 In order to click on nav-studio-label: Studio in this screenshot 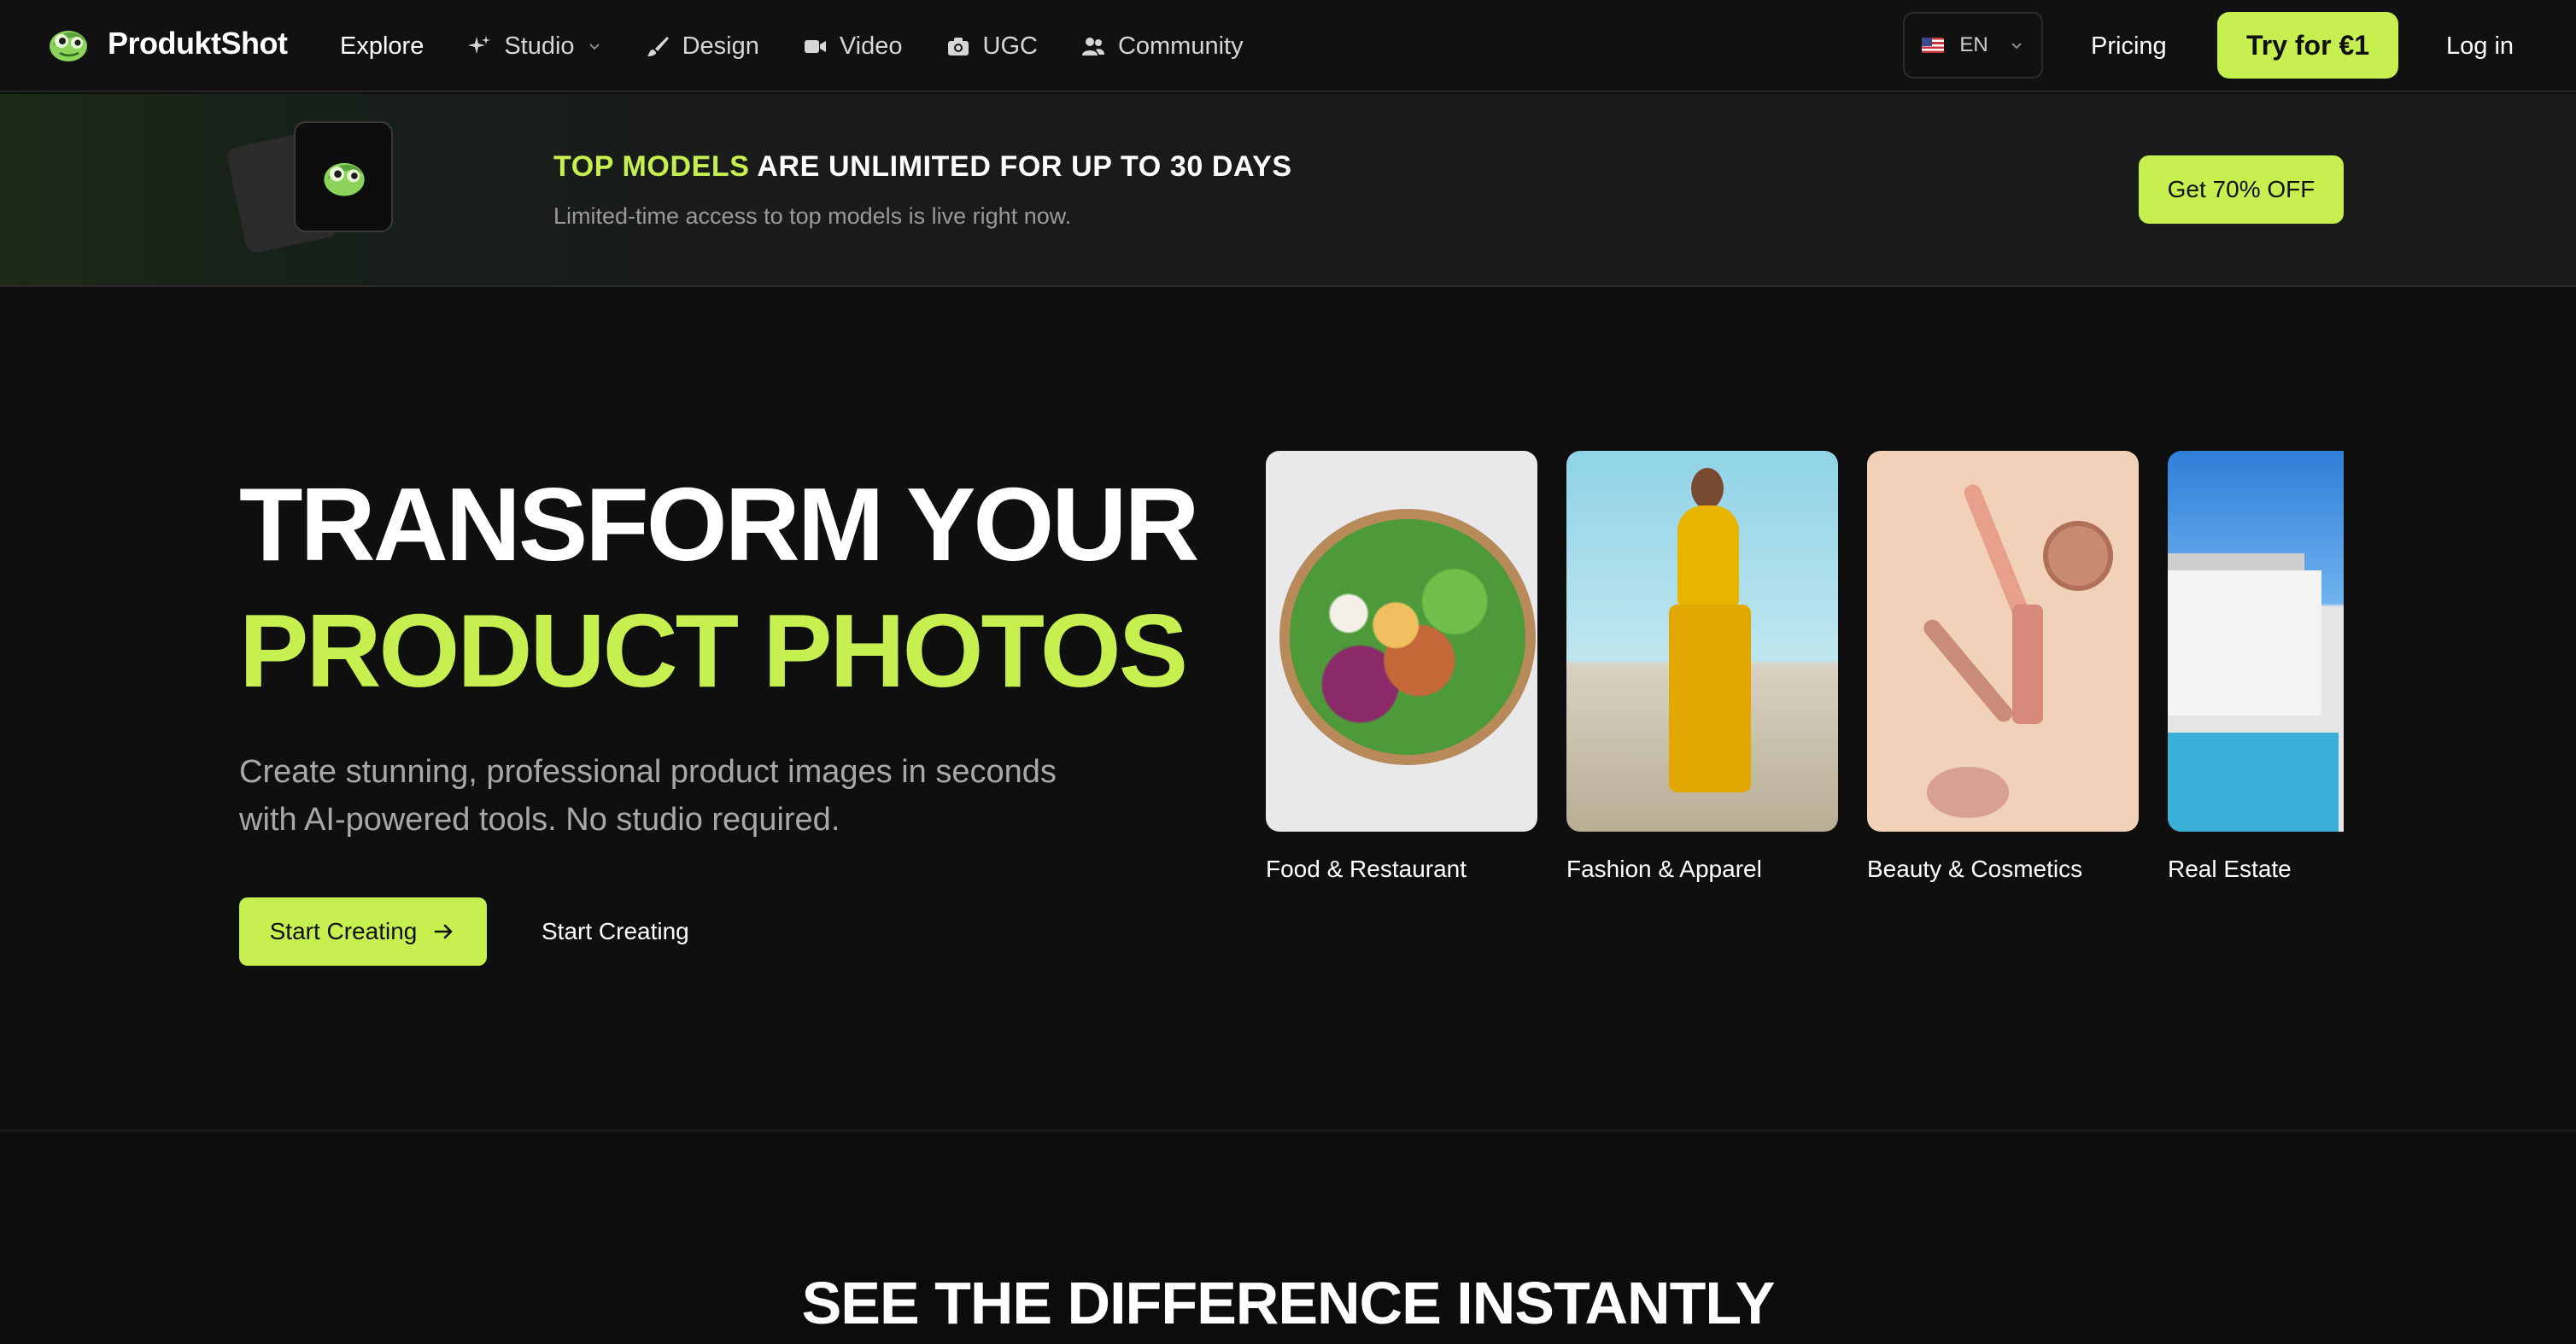, I will do `click(539, 46)`.